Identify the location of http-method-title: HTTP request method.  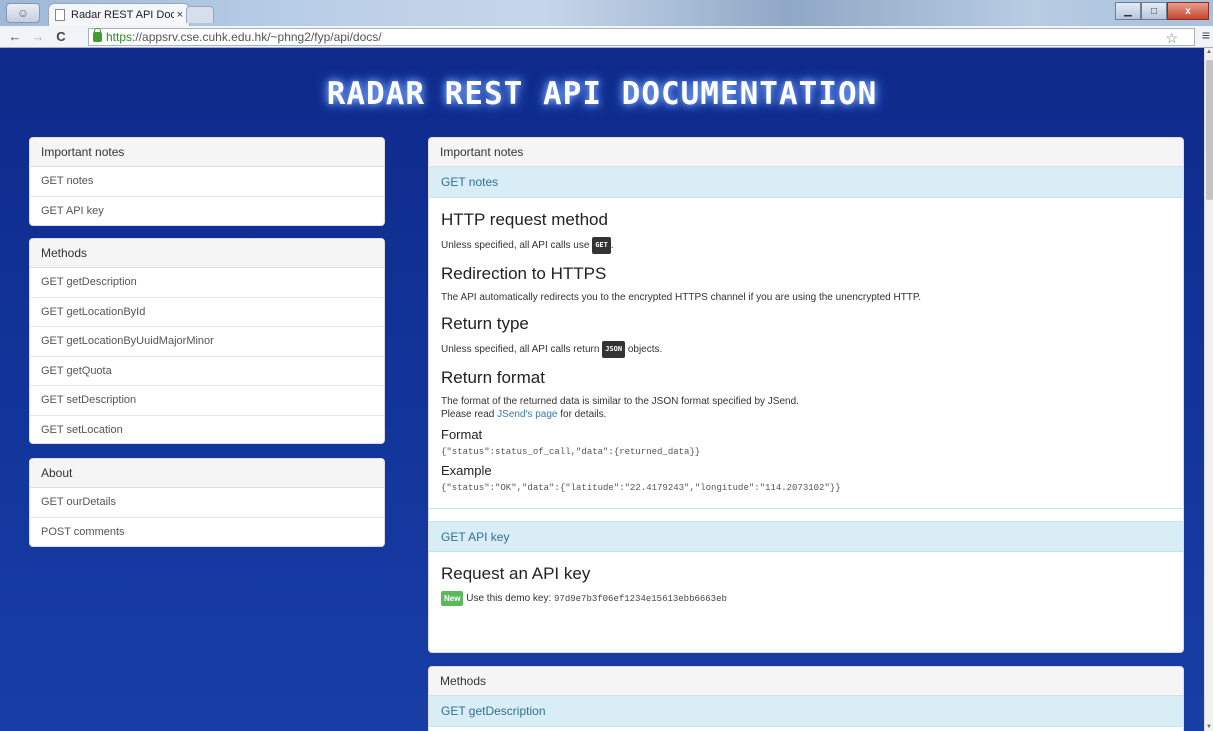
(524, 219).